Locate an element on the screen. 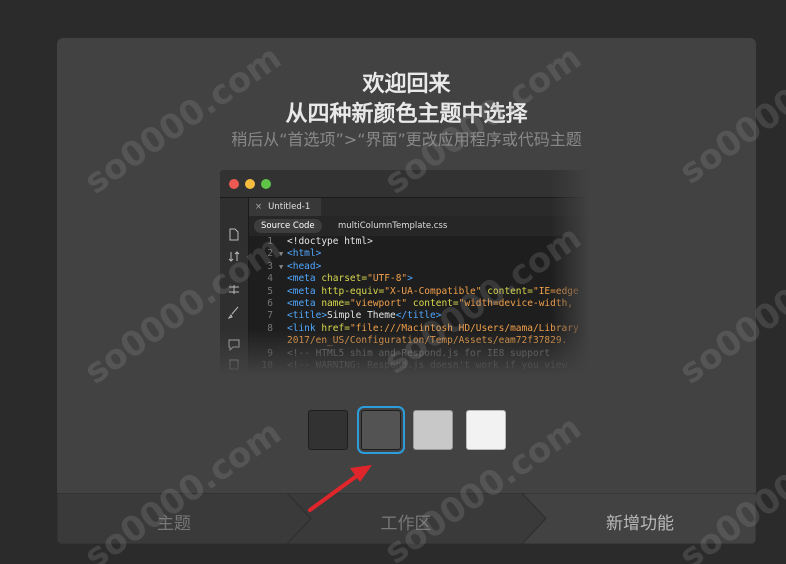  theme-swatch-light is located at coordinates (433, 430).